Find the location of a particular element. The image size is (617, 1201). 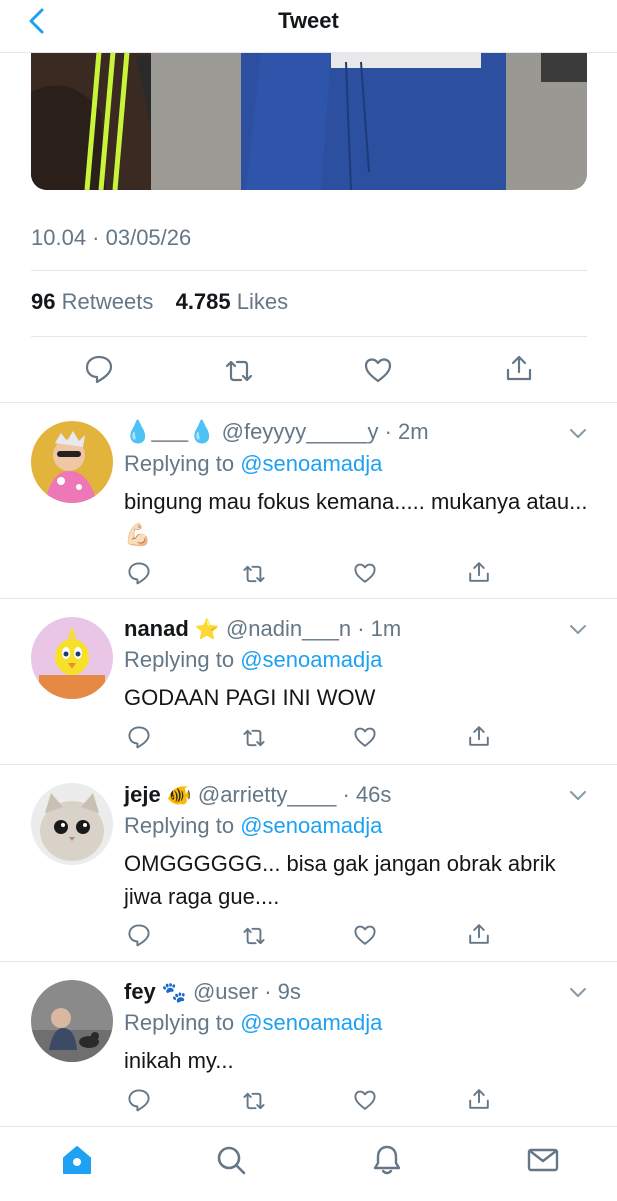

tab-search is located at coordinates (231, 1160).